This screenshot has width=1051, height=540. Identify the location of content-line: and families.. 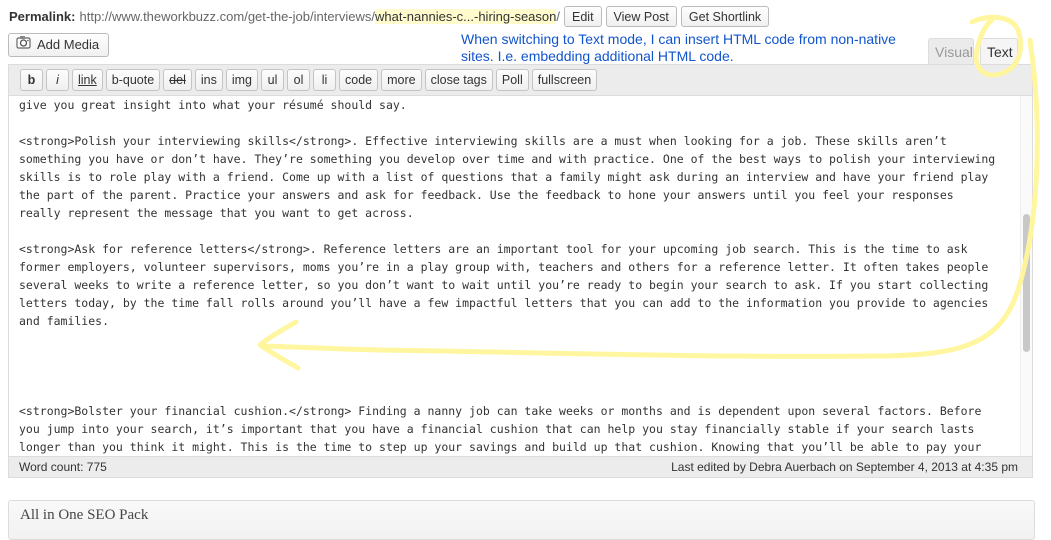
(64, 321).